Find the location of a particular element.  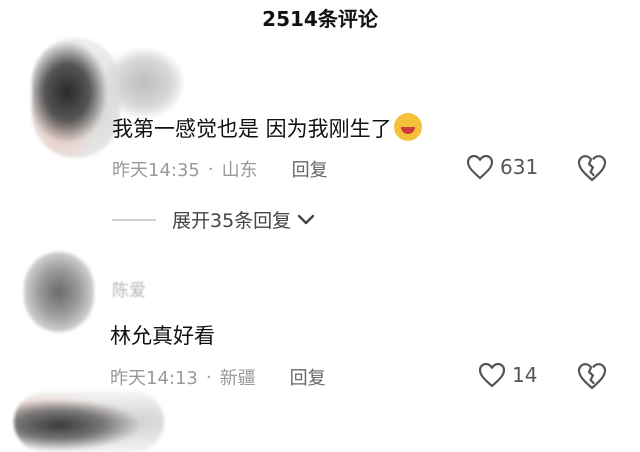

comment-text: 林允真好看 is located at coordinates (162, 335).